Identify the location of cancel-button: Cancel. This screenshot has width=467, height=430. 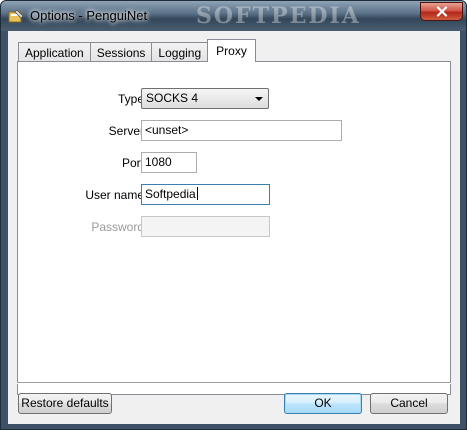
(409, 403).